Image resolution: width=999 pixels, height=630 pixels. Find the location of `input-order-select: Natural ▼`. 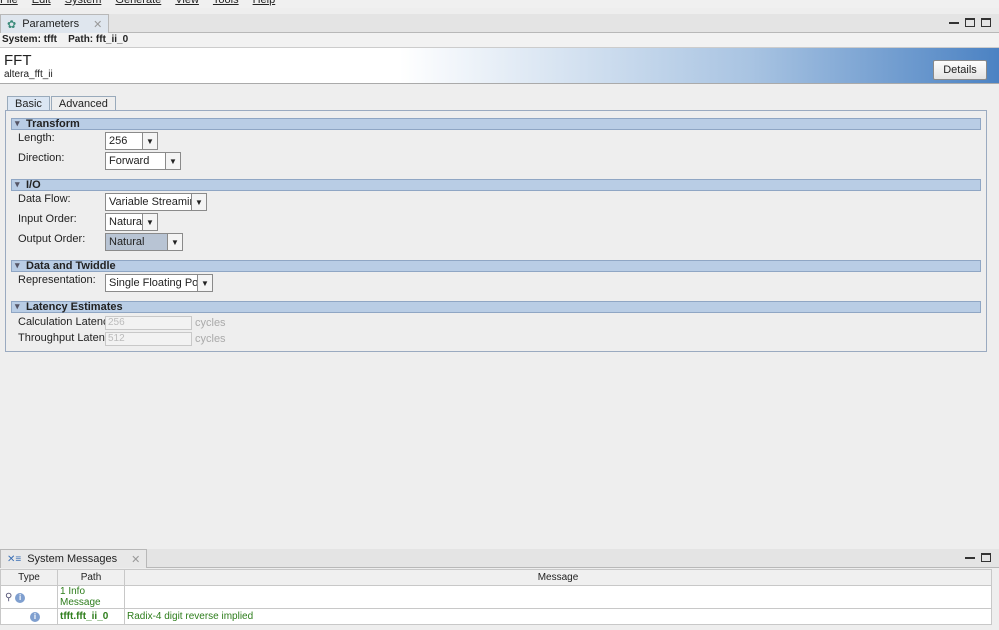

input-order-select: Natural ▼ is located at coordinates (131, 222).